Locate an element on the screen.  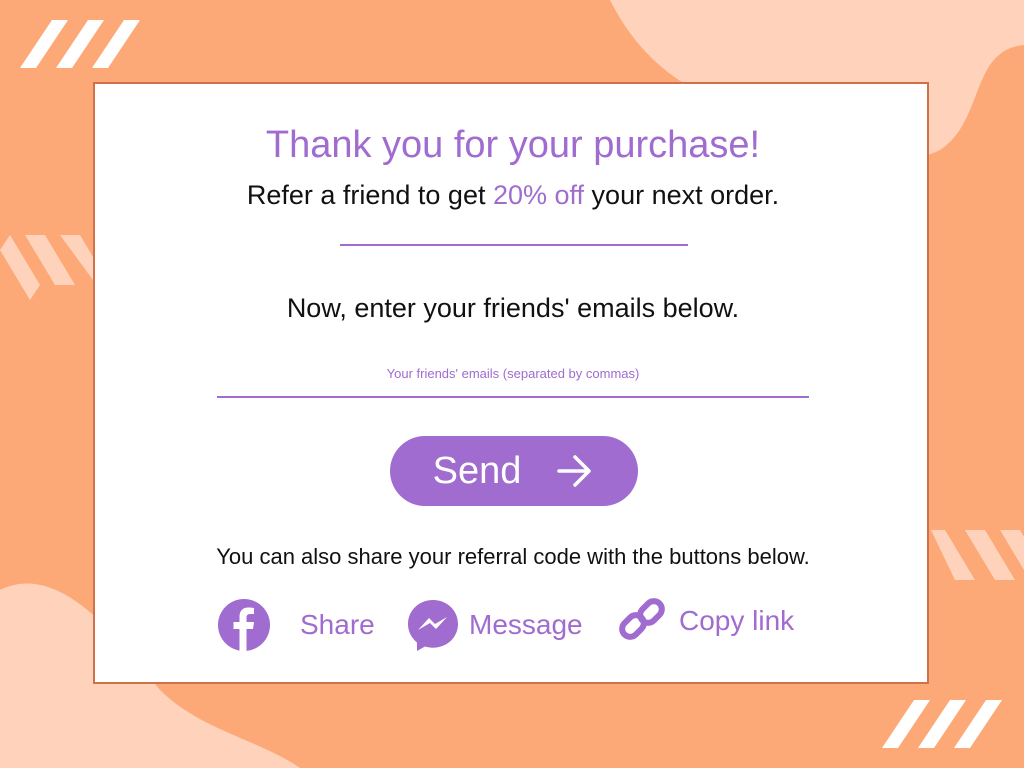
page-title: Thank you for your purchase! is located at coordinates (513, 145).